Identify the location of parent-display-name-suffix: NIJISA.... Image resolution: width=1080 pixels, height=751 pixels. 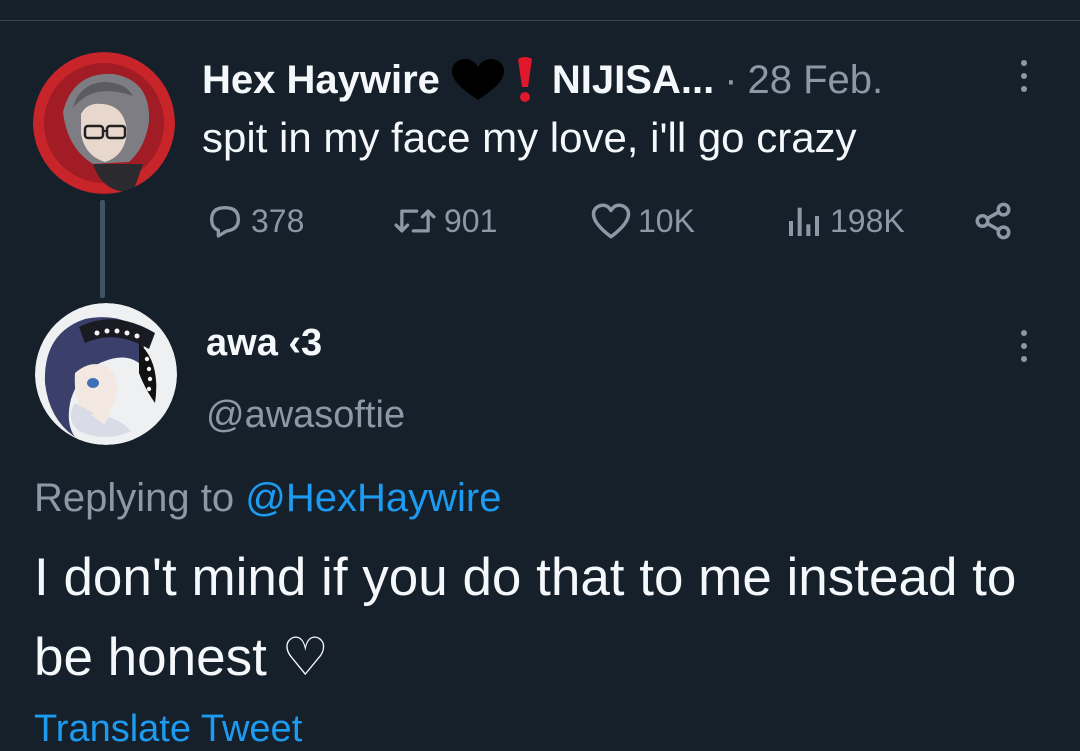
(633, 80).